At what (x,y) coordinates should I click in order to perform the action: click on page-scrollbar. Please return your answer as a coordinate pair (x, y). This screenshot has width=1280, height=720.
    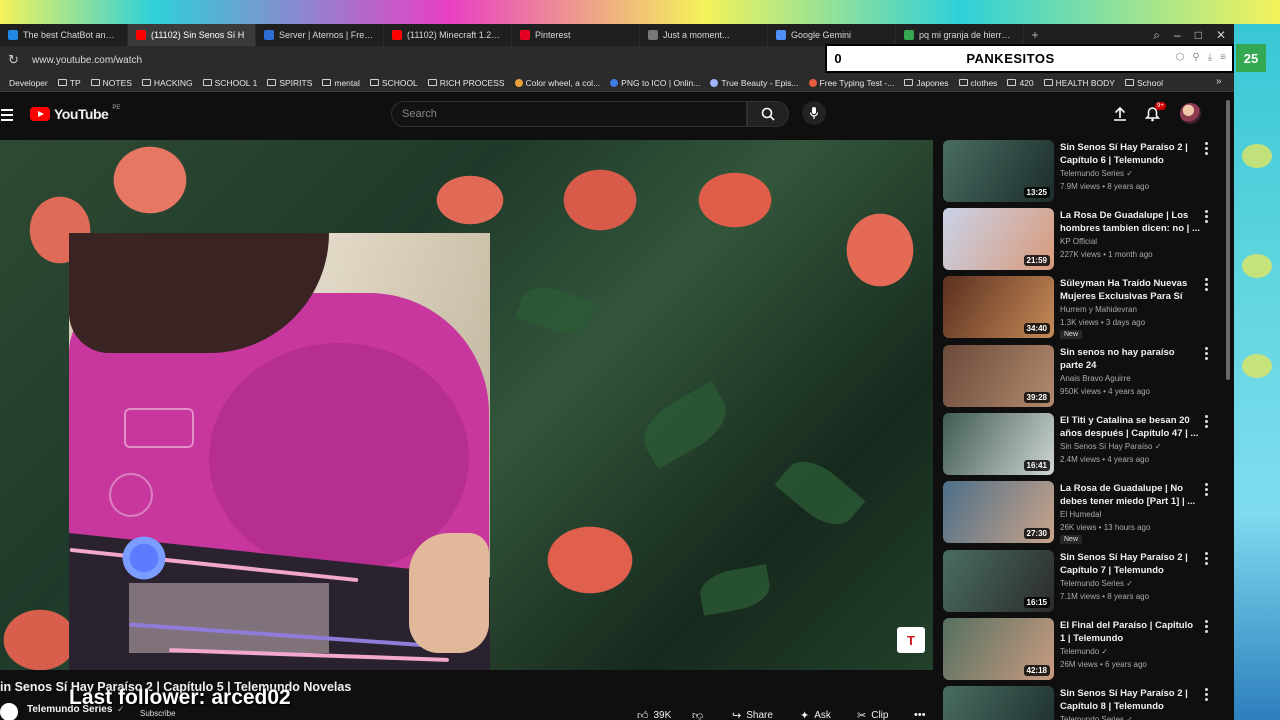
    Looking at the image, I should click on (1228, 240).